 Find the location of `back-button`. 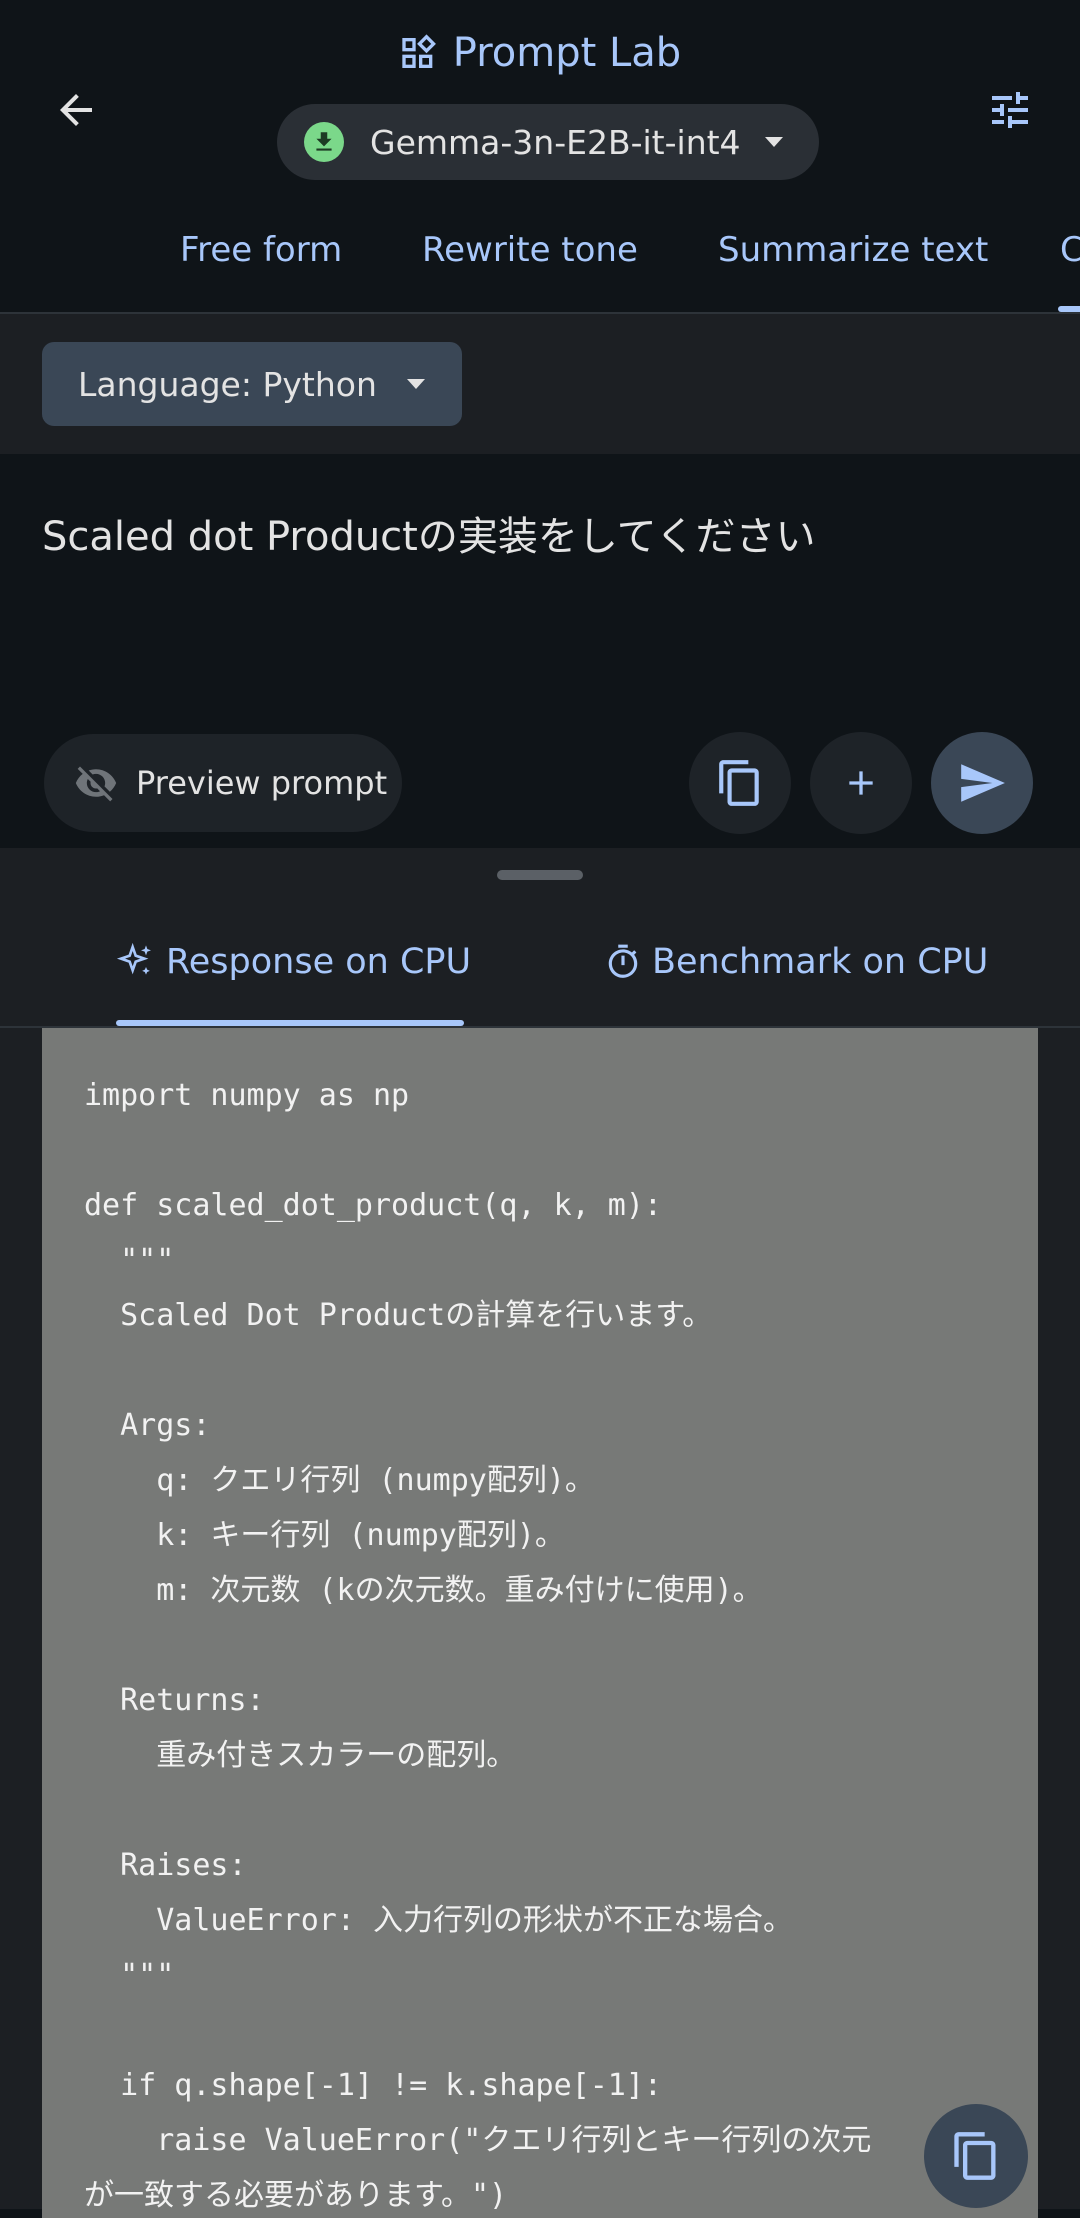

back-button is located at coordinates (76, 110).